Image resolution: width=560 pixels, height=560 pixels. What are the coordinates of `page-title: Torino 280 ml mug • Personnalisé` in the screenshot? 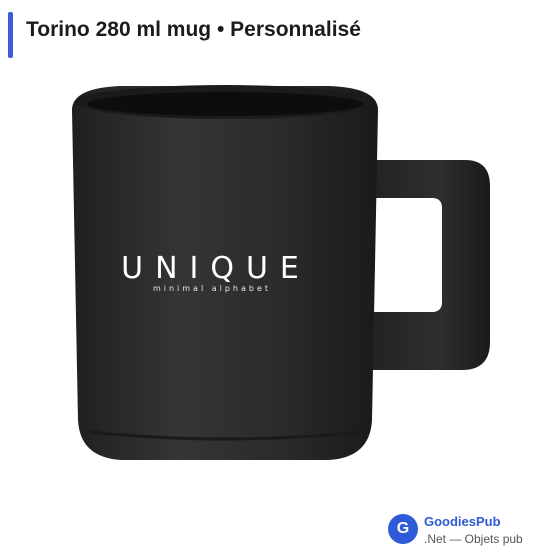 It's located at (193, 29).